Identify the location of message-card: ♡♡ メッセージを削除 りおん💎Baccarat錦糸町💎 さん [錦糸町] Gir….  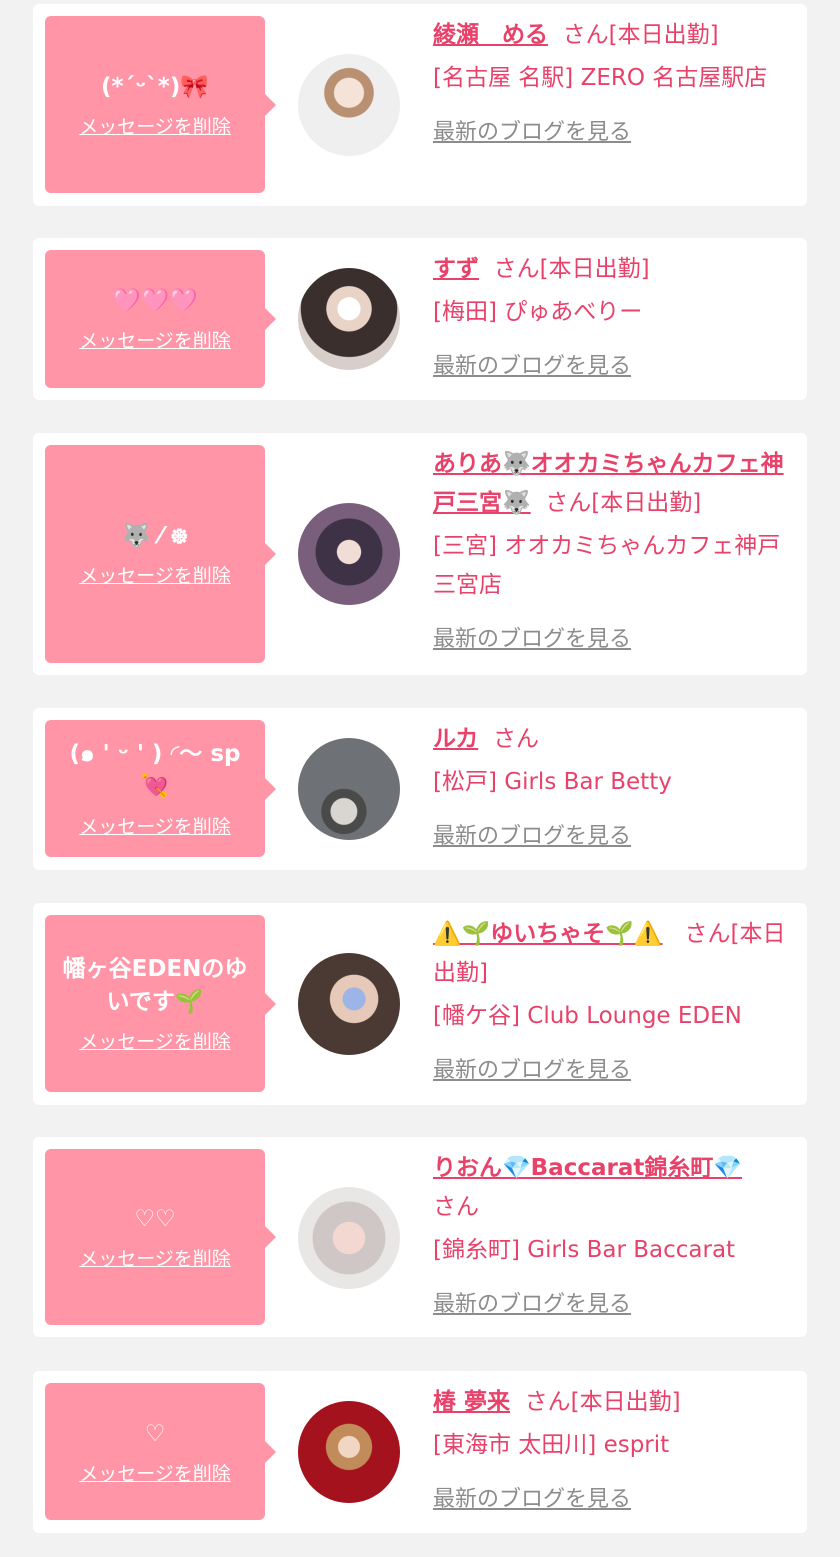
(420, 1237).